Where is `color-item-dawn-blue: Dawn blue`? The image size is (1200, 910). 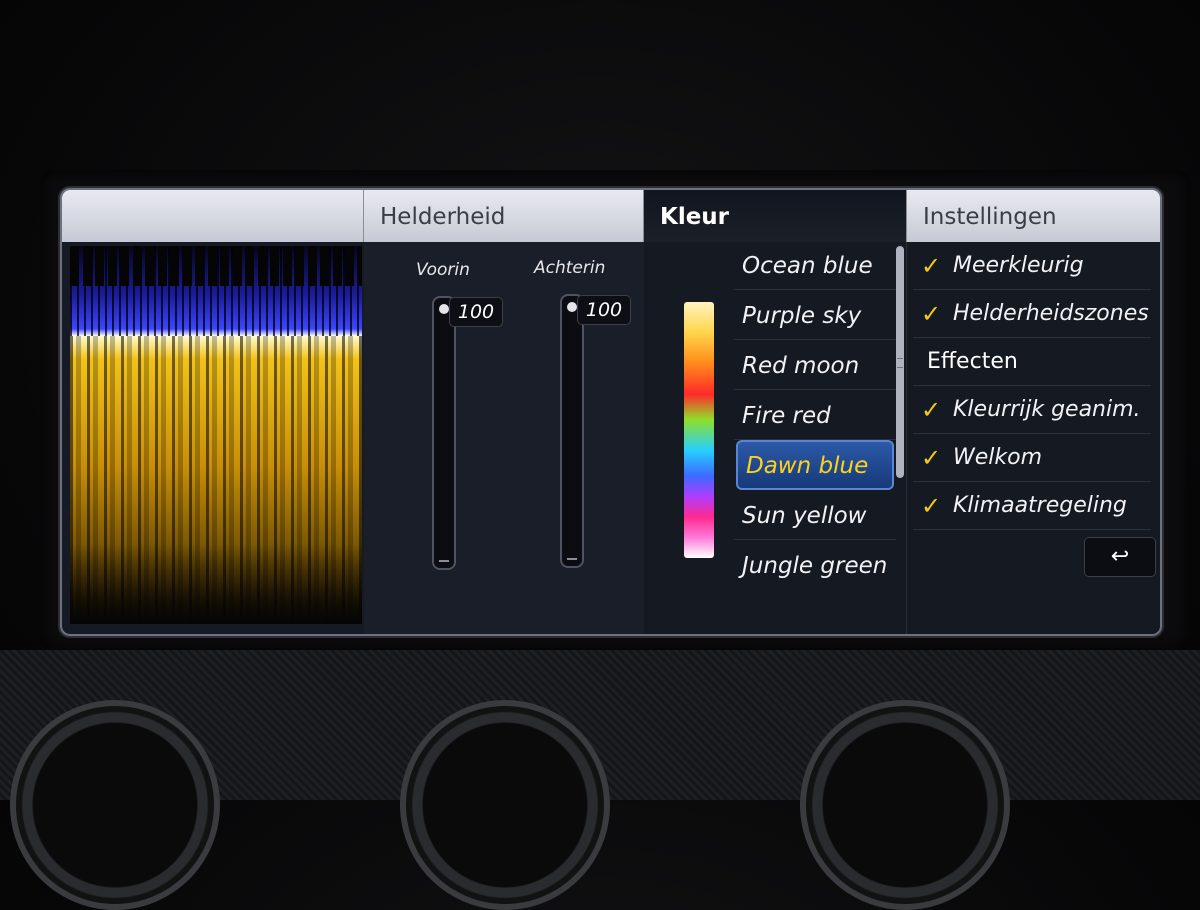 color-item-dawn-blue: Dawn blue is located at coordinates (815, 465).